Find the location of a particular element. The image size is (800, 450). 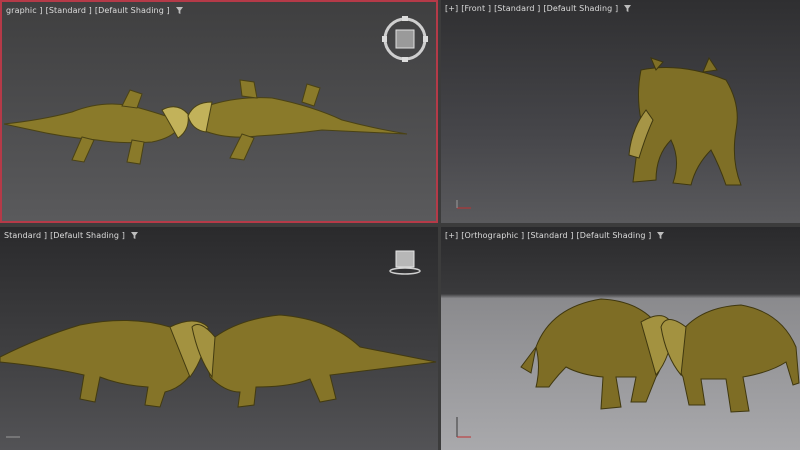

dinosaur-right-side is located at coordinates (314, 361).